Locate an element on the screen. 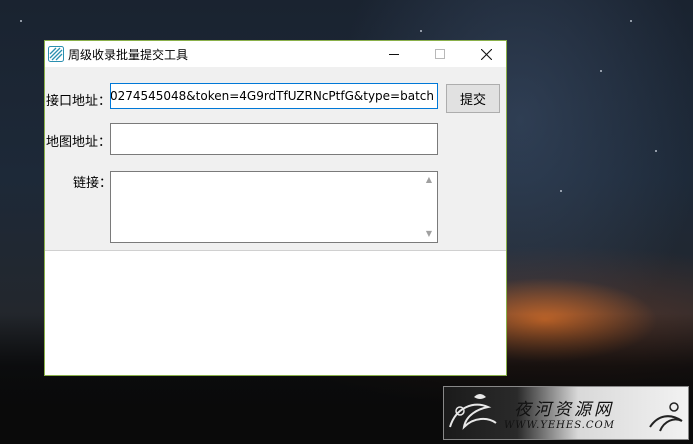  scroll-down-icon: ▼ is located at coordinates (429, 234).